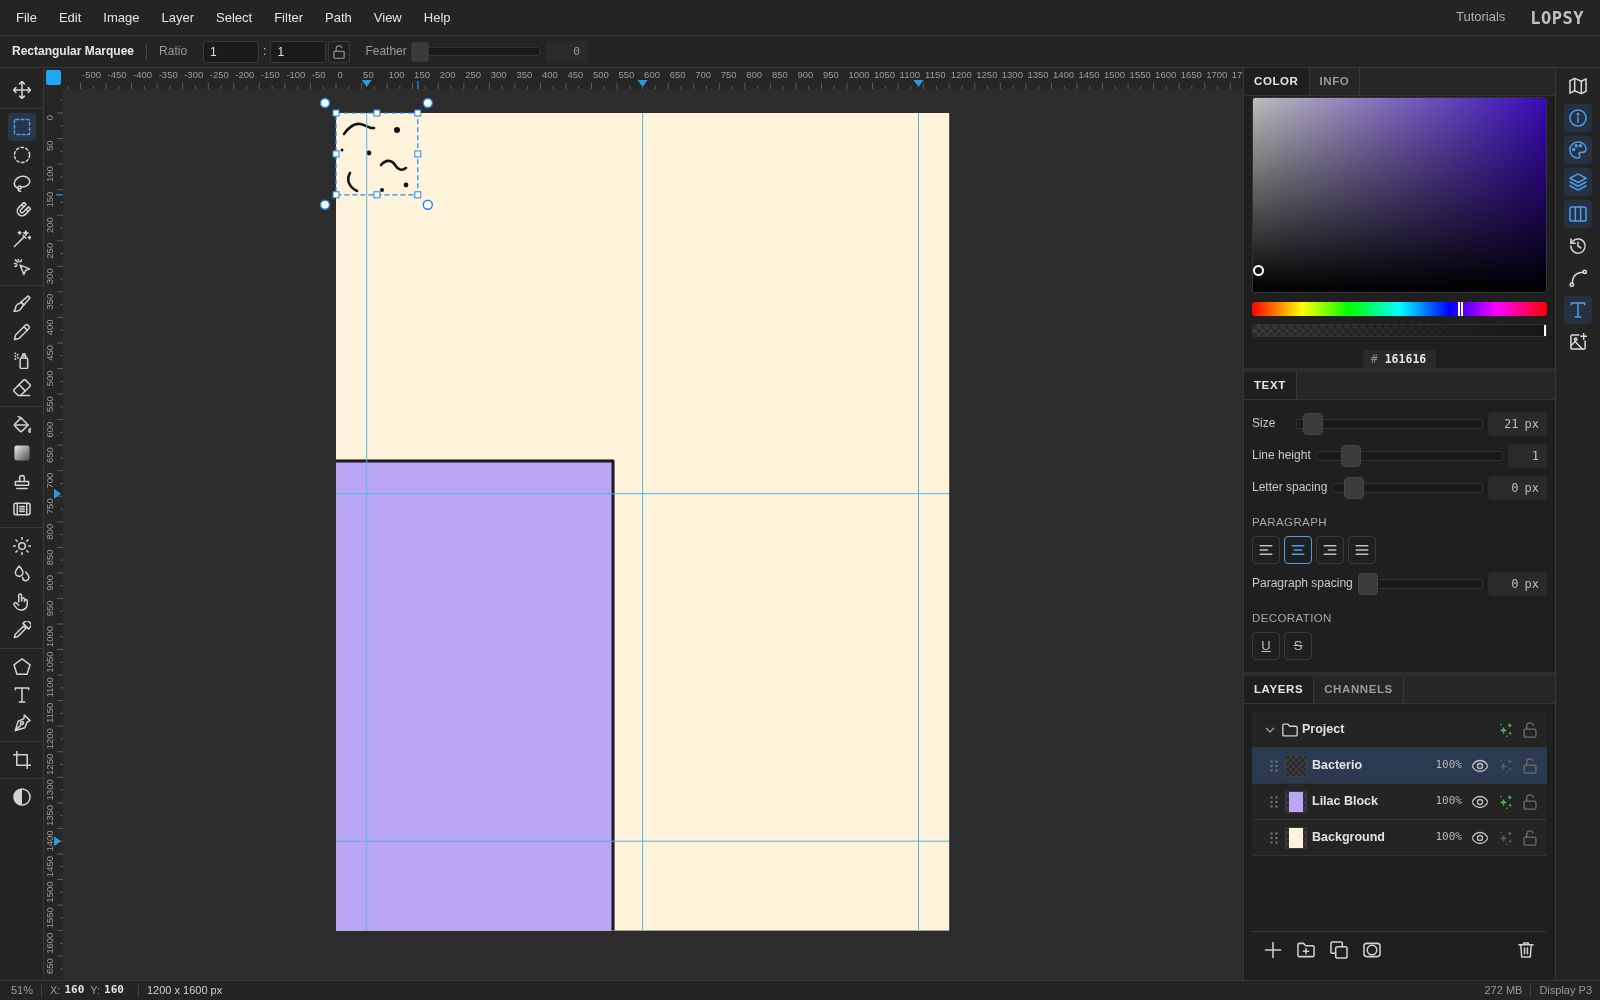 Image resolution: width=1600 pixels, height=1000 pixels. Describe the element at coordinates (49, 815) in the screenshot. I see `ruler-label: 1350` at that location.